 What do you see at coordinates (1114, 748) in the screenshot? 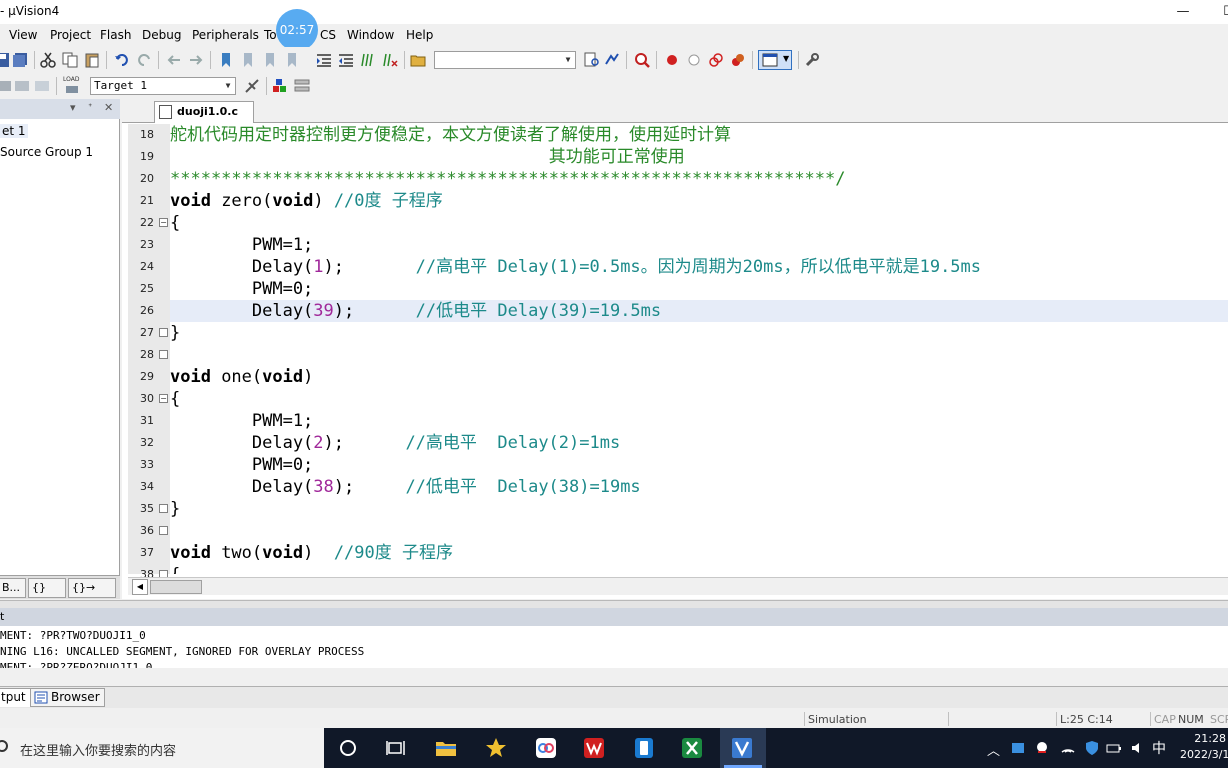
I see `battery-icon` at bounding box center [1114, 748].